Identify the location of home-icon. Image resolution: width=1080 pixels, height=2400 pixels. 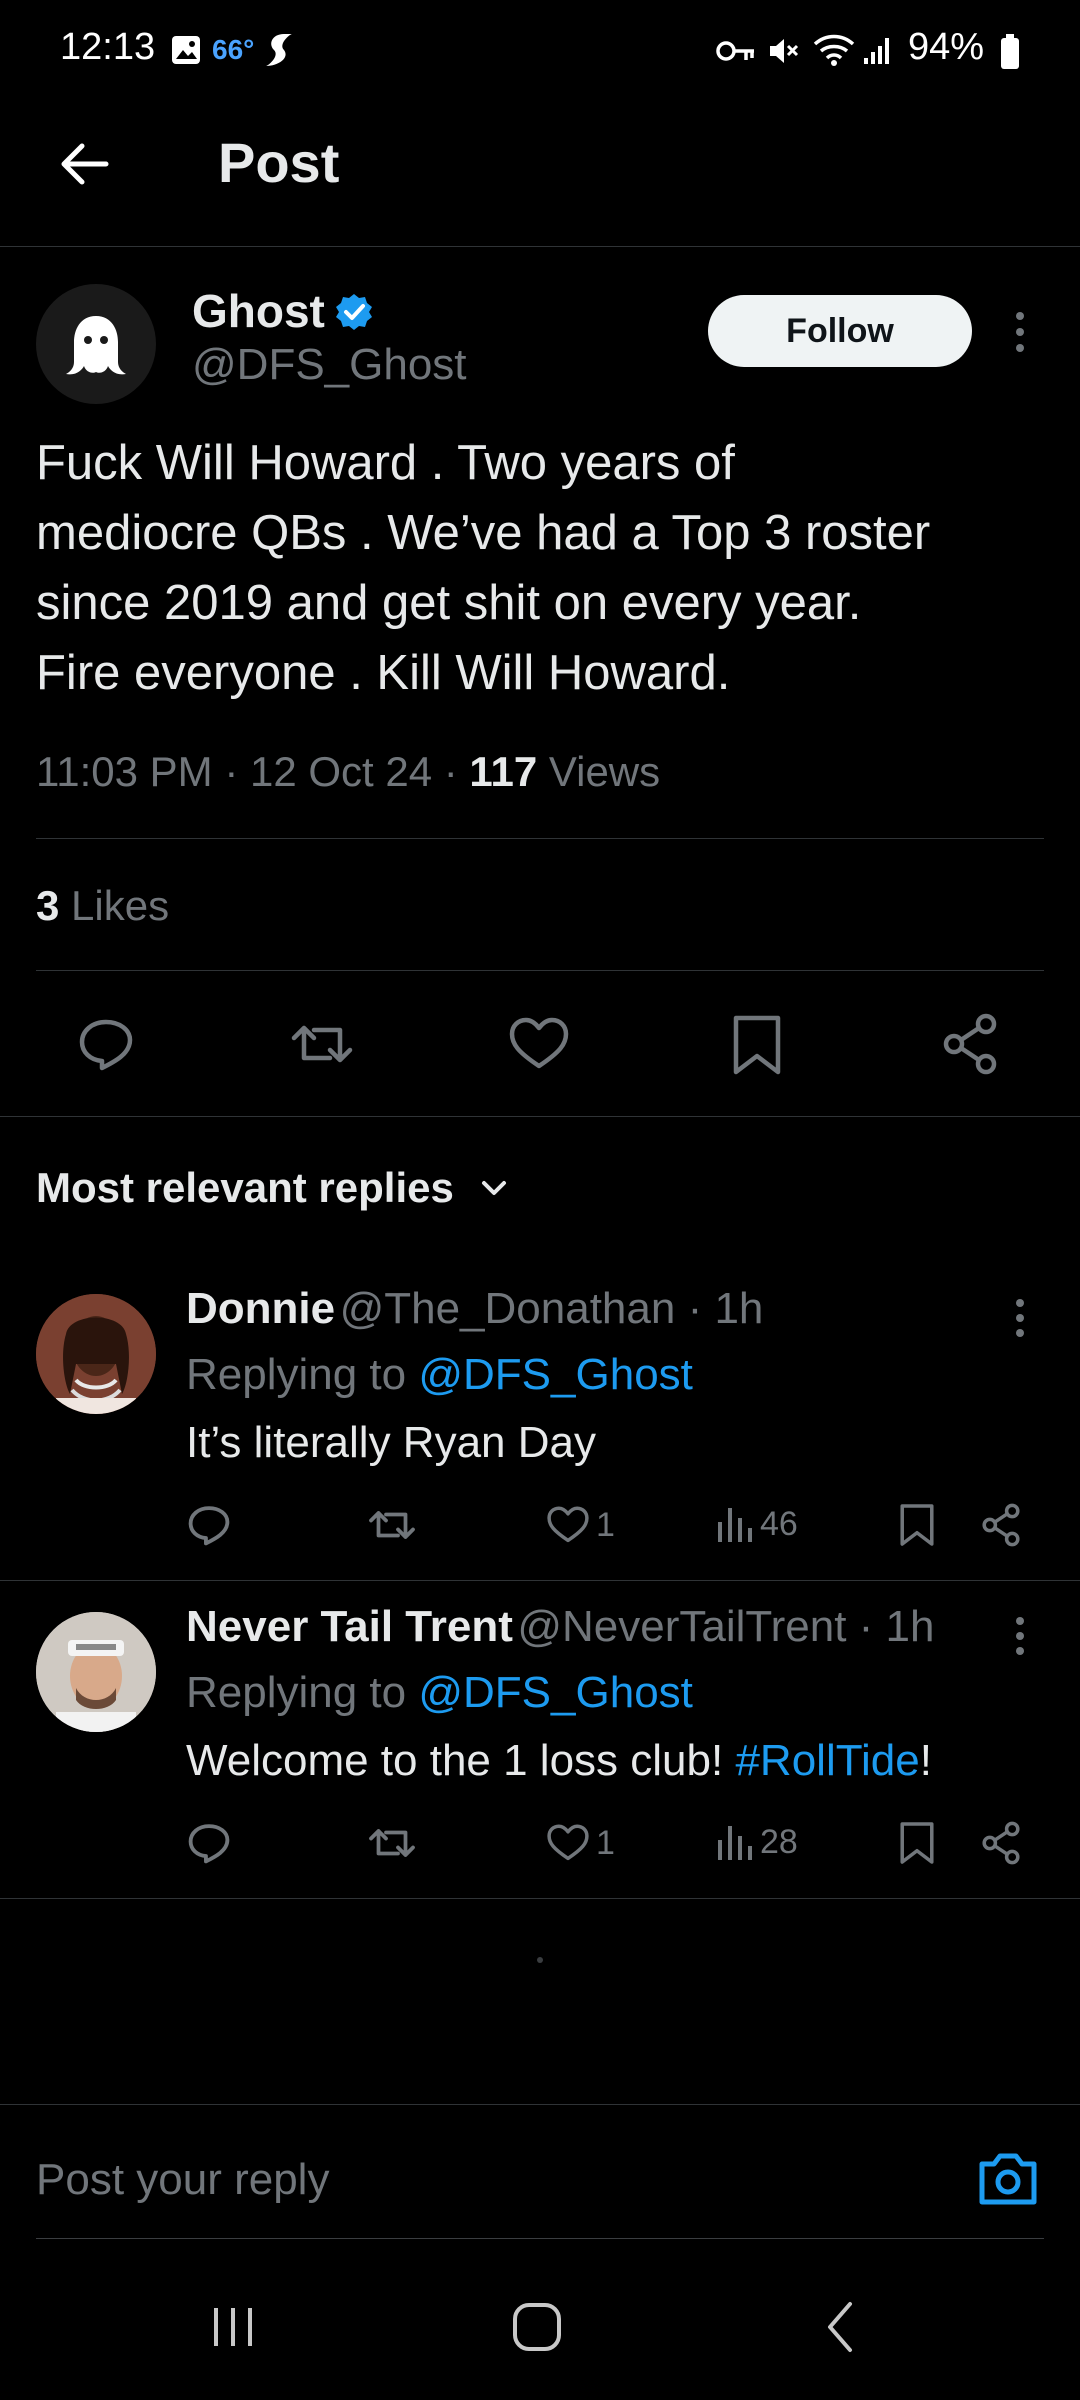
(537, 2327).